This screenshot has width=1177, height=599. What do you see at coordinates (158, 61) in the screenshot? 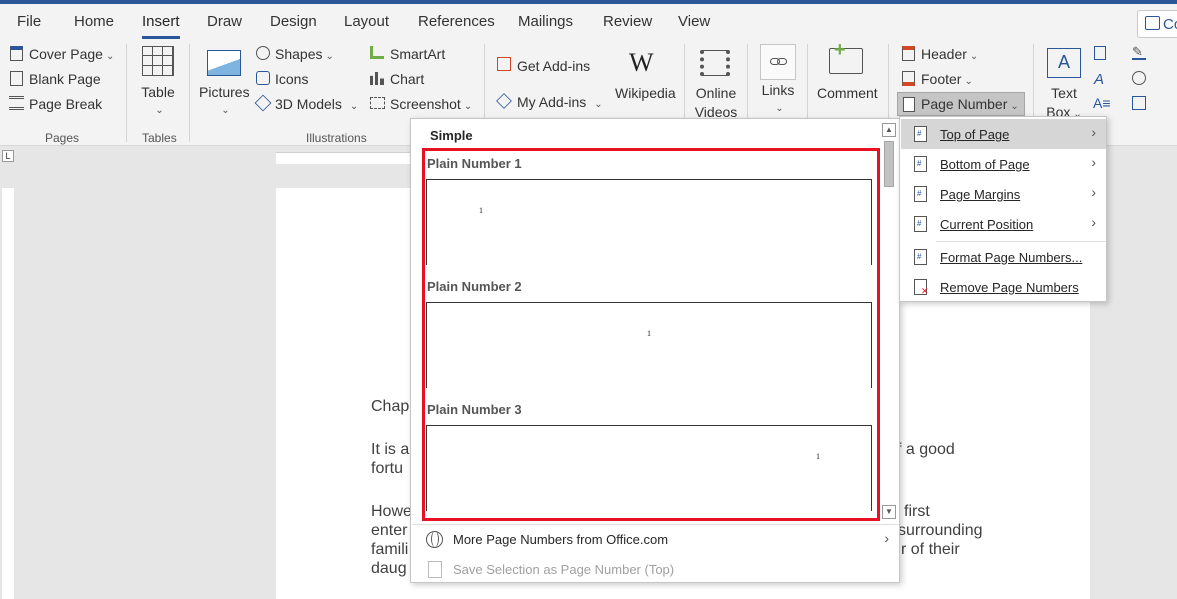
I see `table-icon` at bounding box center [158, 61].